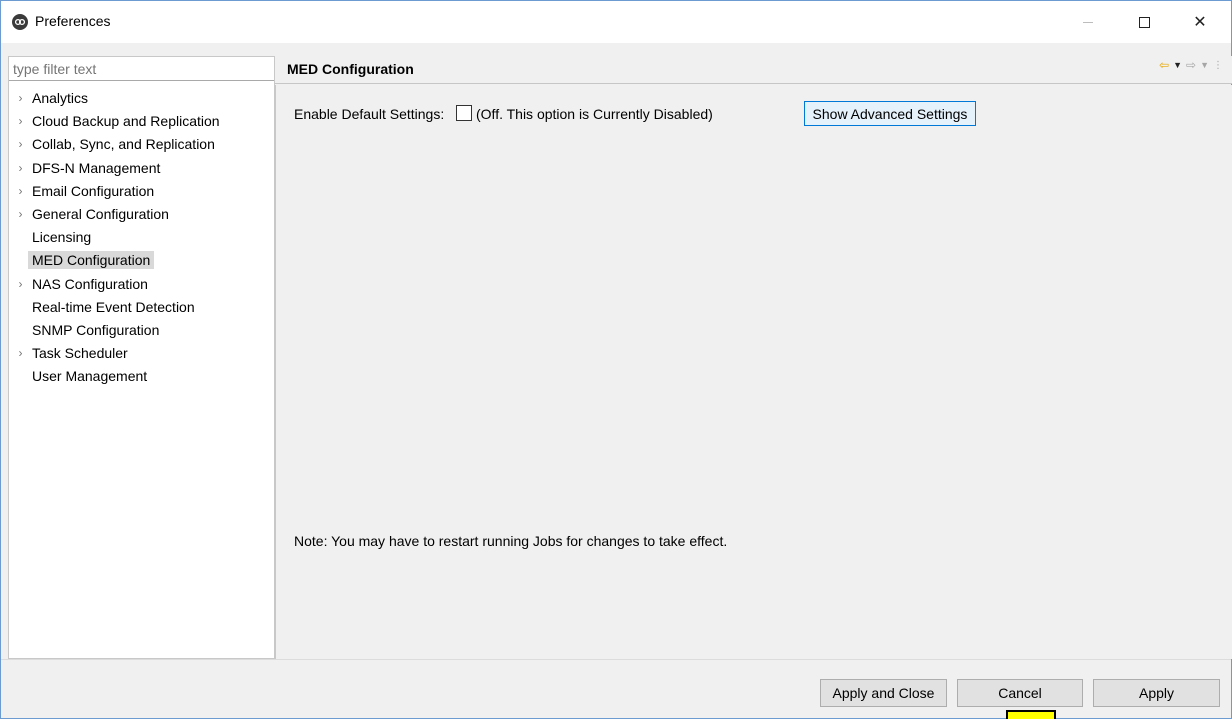  Describe the element at coordinates (616, 22) in the screenshot. I see `title-bar: Preferences ✕` at that location.